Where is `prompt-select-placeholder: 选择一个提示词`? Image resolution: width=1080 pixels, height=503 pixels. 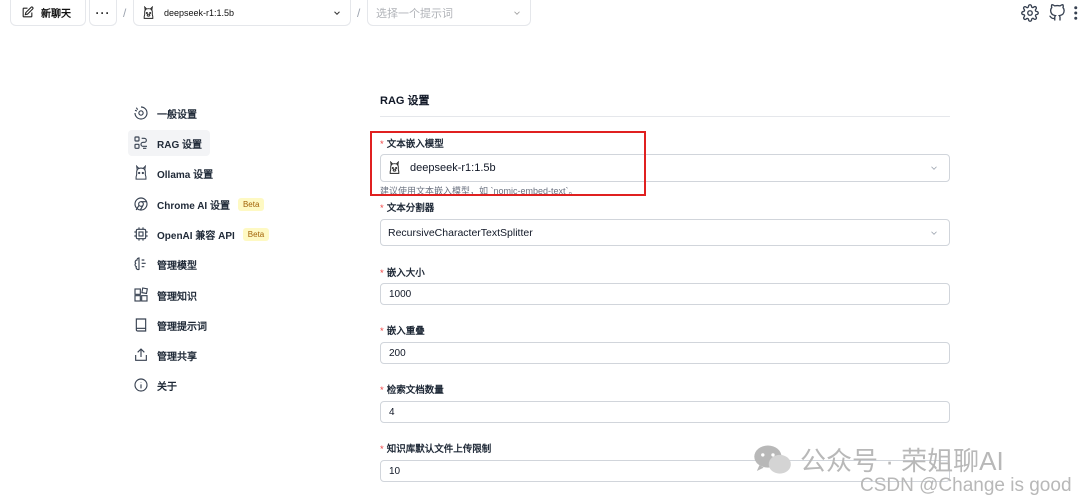
prompt-select-placeholder: 选择一个提示词 is located at coordinates (414, 13).